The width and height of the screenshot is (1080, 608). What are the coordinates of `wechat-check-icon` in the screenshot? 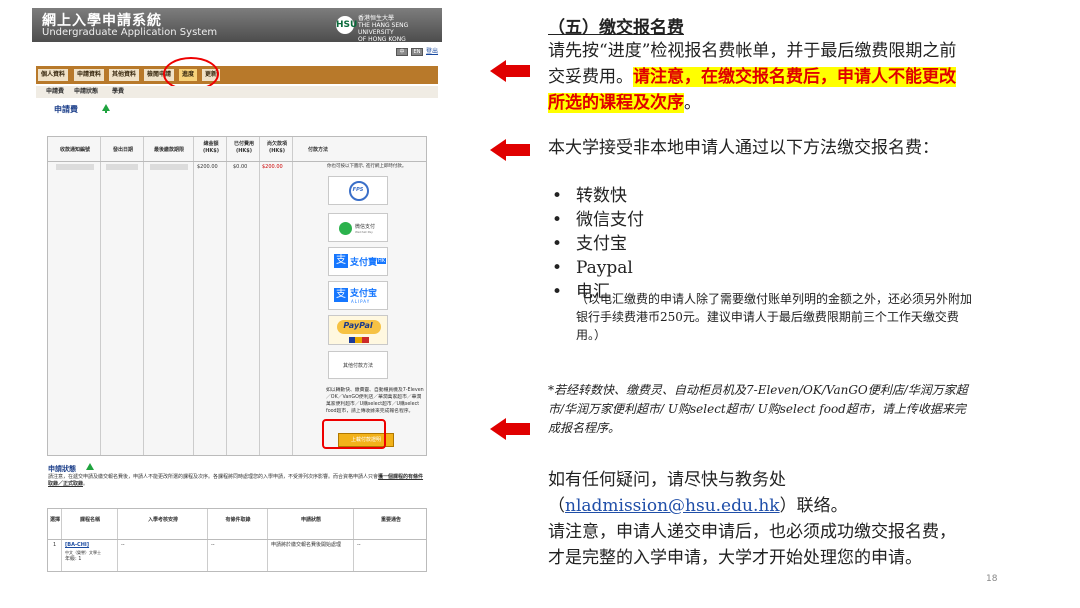 It's located at (345, 228).